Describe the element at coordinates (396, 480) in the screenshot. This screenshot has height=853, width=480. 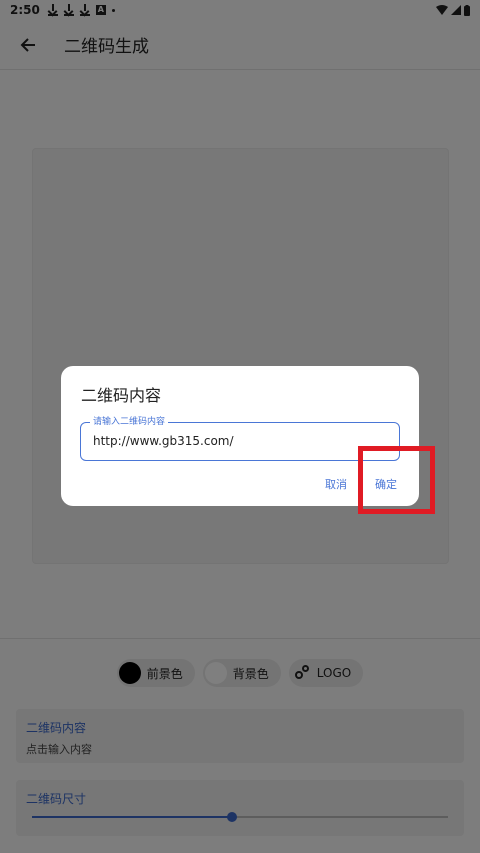
I see `highlight-box` at that location.